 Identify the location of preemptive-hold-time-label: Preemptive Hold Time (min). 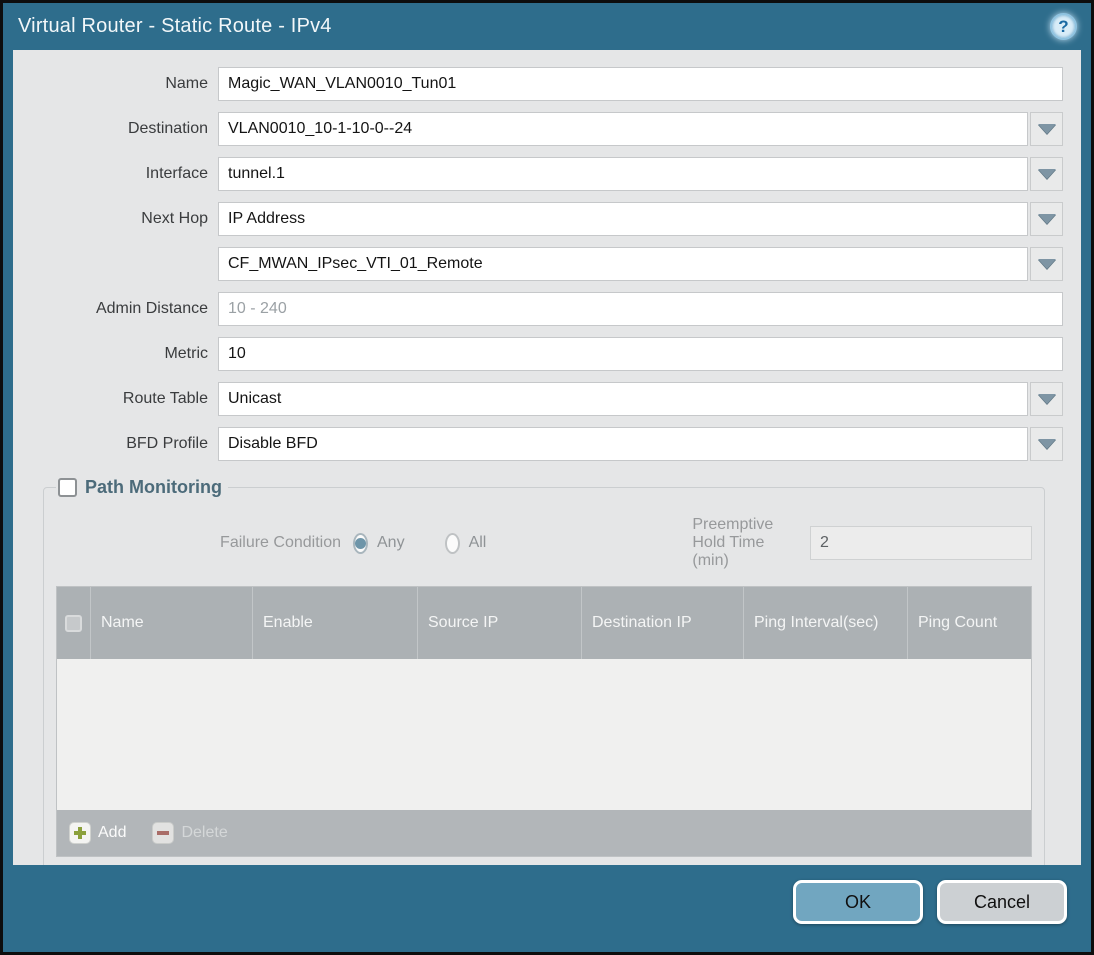
(733, 542).